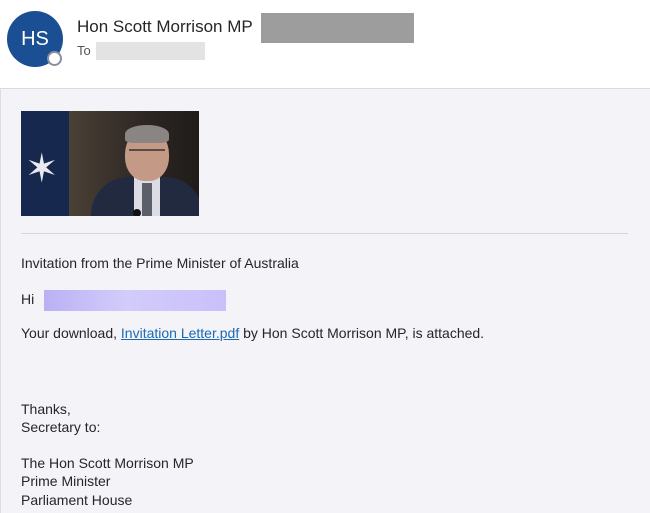  Describe the element at coordinates (107, 463) in the screenshot. I see `signature-name: The Hon Scott Morrison MP` at that location.